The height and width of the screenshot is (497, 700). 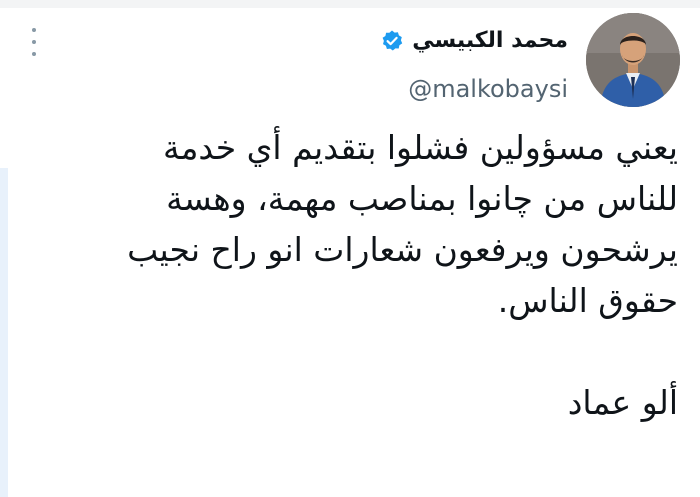 What do you see at coordinates (420, 147) in the screenshot?
I see `tweet-text-line: يعني مسؤولين فشلوا بتقديم أي خدمة` at bounding box center [420, 147].